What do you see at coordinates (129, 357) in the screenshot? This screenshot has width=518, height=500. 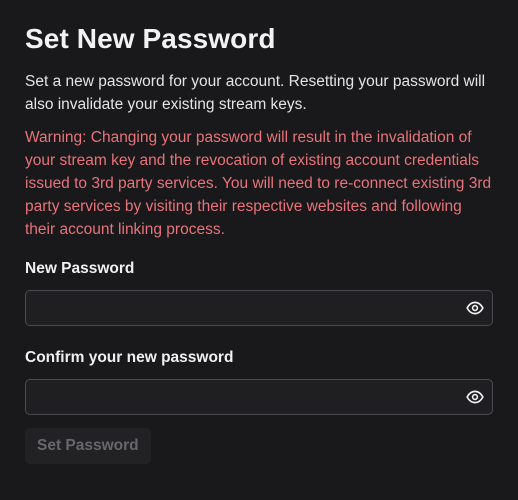 I see `confirm-password-label: Confirm your new password` at bounding box center [129, 357].